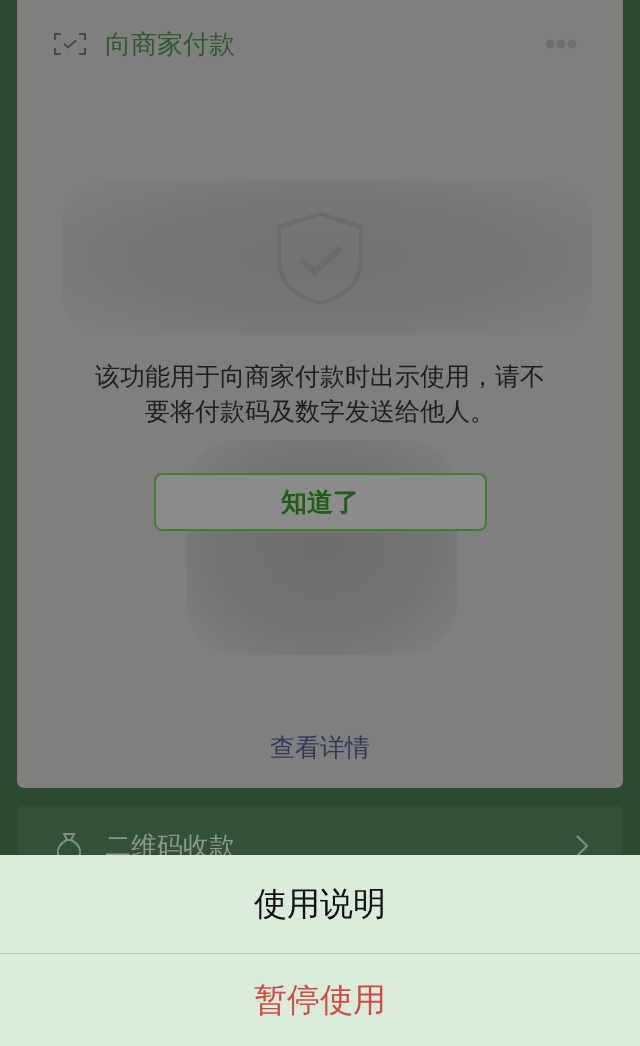 This screenshot has width=640, height=1046. What do you see at coordinates (320, 394) in the screenshot?
I see `warning-message: 该功能用于向商家付款时出示使用，请不要将付款码及数字发送给他人。` at bounding box center [320, 394].